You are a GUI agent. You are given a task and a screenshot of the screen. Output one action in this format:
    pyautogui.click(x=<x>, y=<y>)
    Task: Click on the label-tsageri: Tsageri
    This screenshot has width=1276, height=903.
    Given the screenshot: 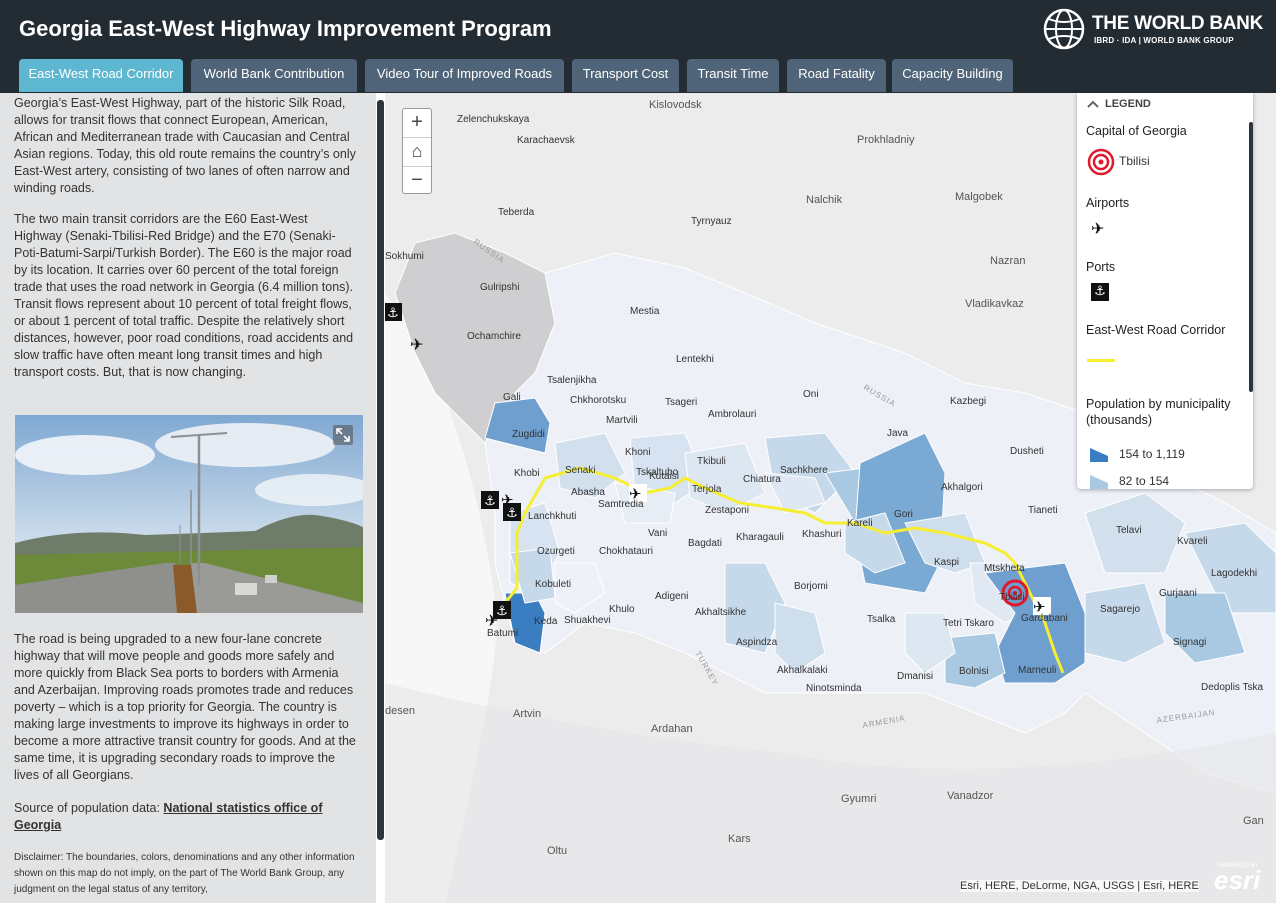 What is the action you would take?
    pyautogui.click(x=681, y=402)
    